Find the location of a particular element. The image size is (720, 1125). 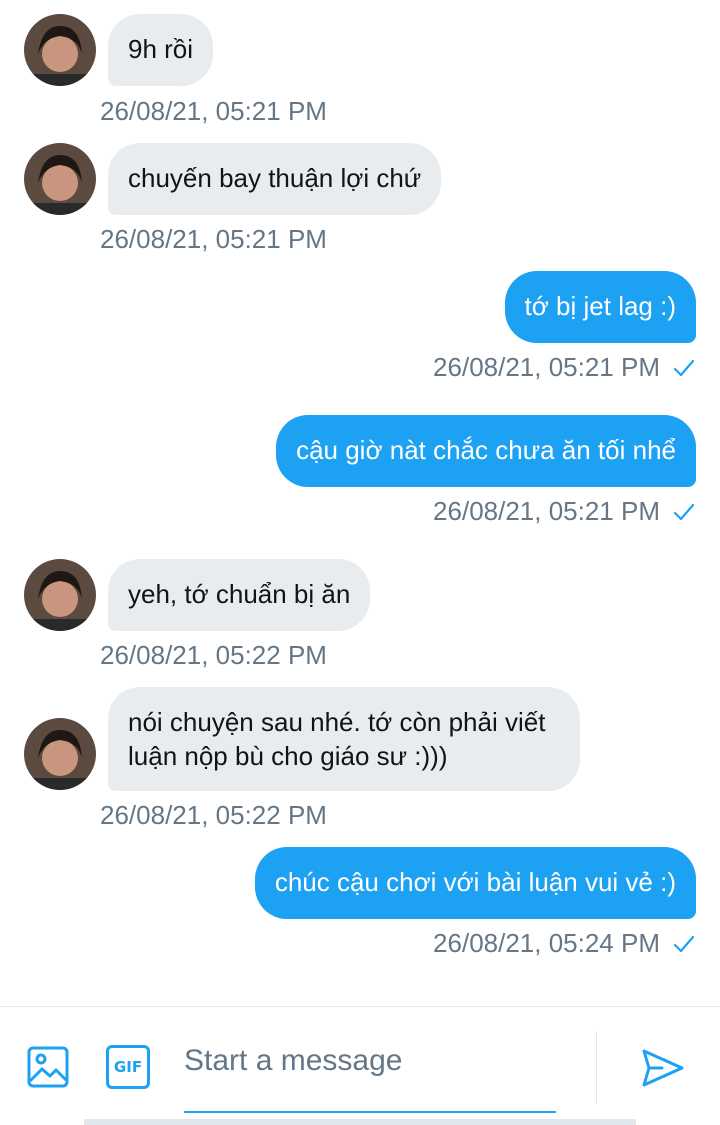

input-underline is located at coordinates (370, 1112).